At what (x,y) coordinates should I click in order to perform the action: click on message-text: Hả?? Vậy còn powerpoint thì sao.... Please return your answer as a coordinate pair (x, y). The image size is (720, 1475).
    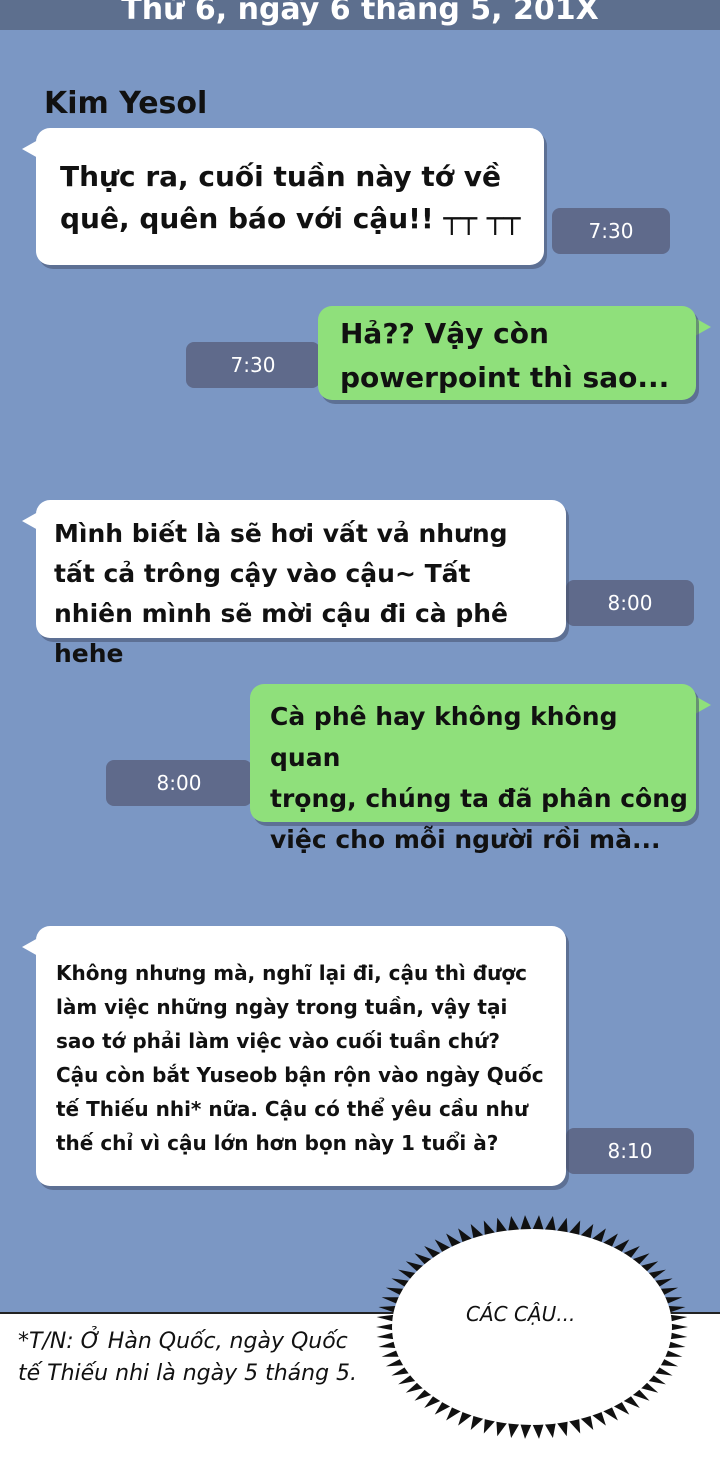
    Looking at the image, I should click on (505, 355).